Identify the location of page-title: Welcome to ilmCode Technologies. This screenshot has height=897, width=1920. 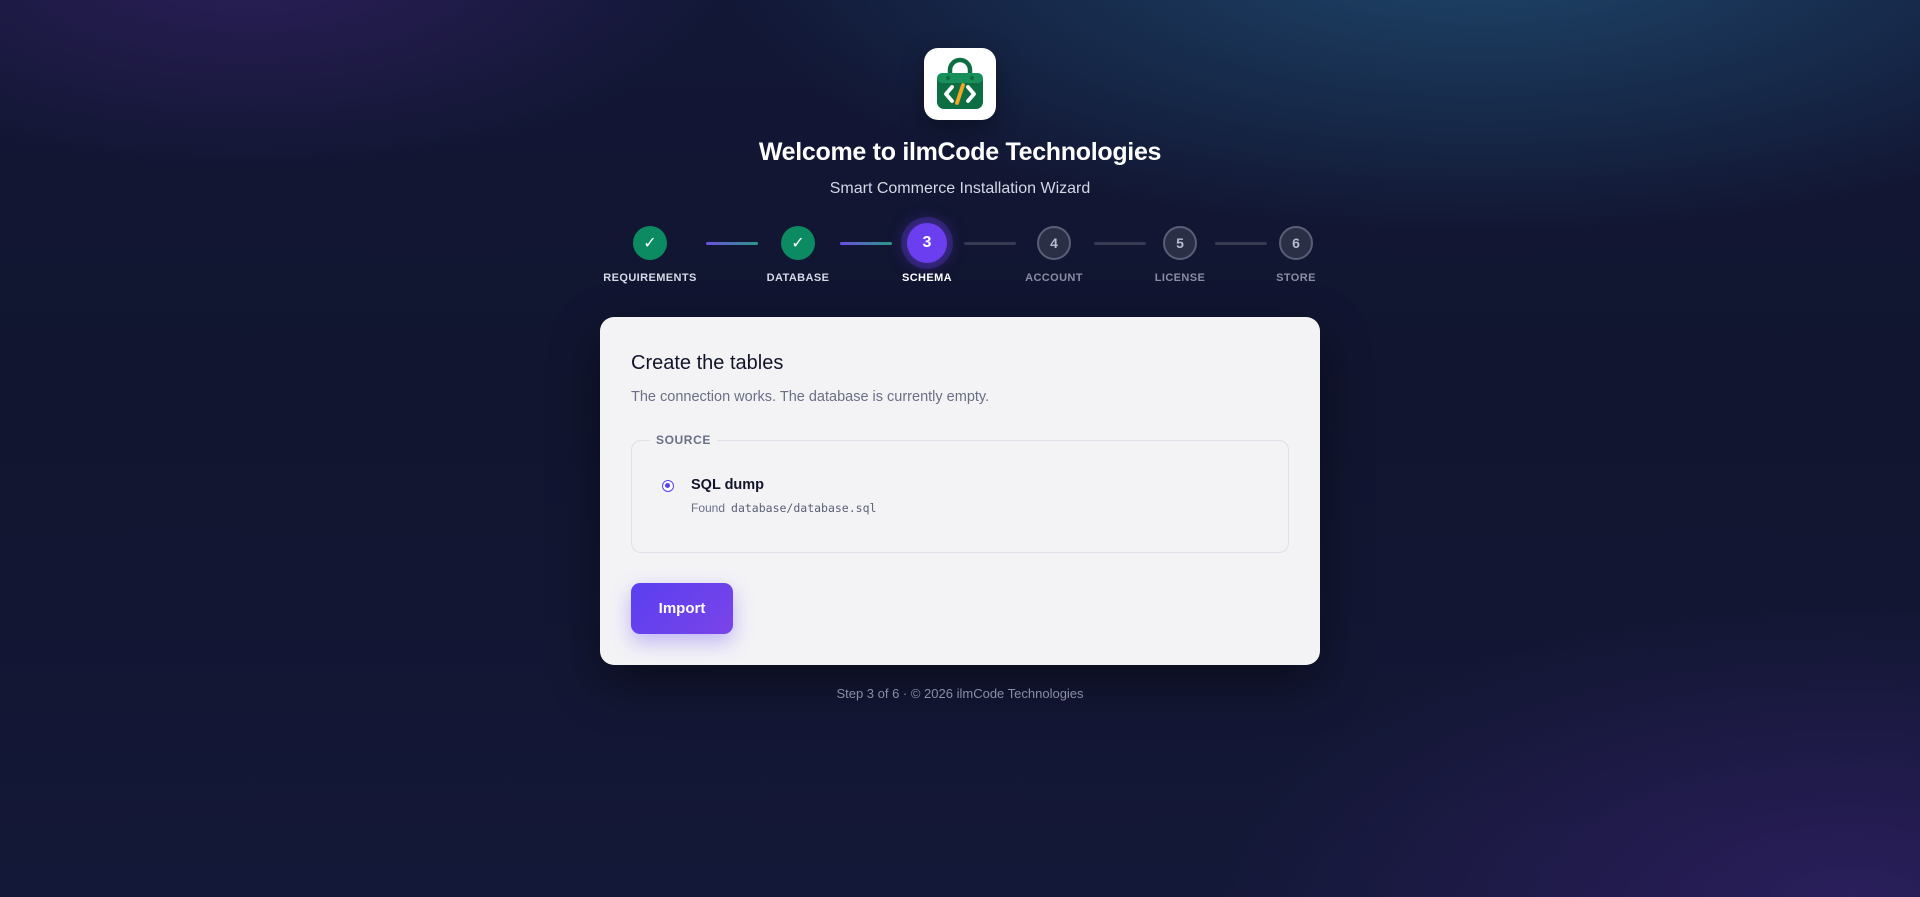
(960, 152).